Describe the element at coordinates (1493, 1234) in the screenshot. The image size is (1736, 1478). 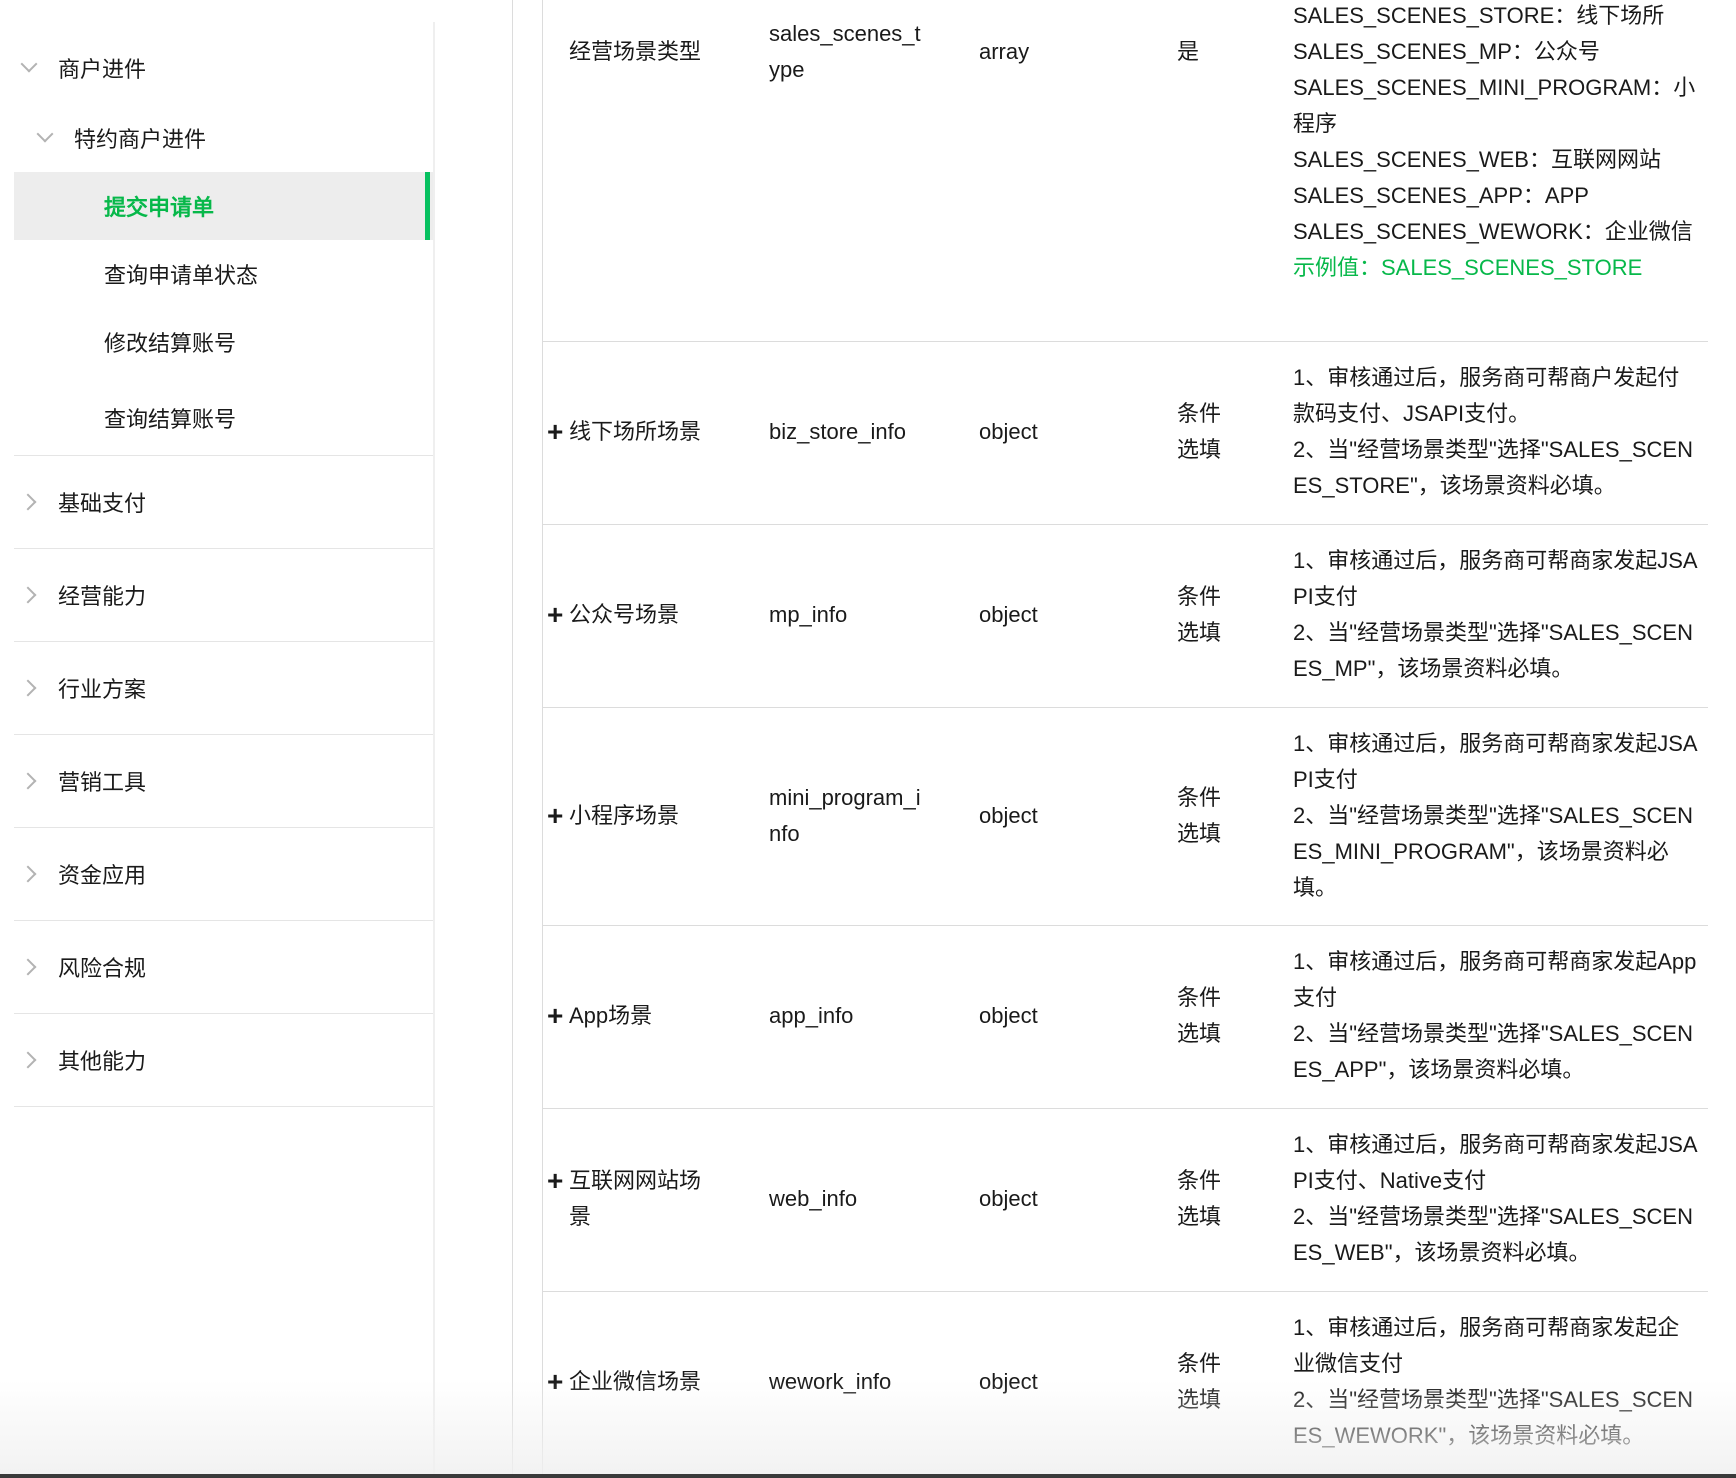
I see `desc-line: 2、当"经营场景类型"选择"SALES_SCENES_WEB"，该场景资料必填。` at that location.